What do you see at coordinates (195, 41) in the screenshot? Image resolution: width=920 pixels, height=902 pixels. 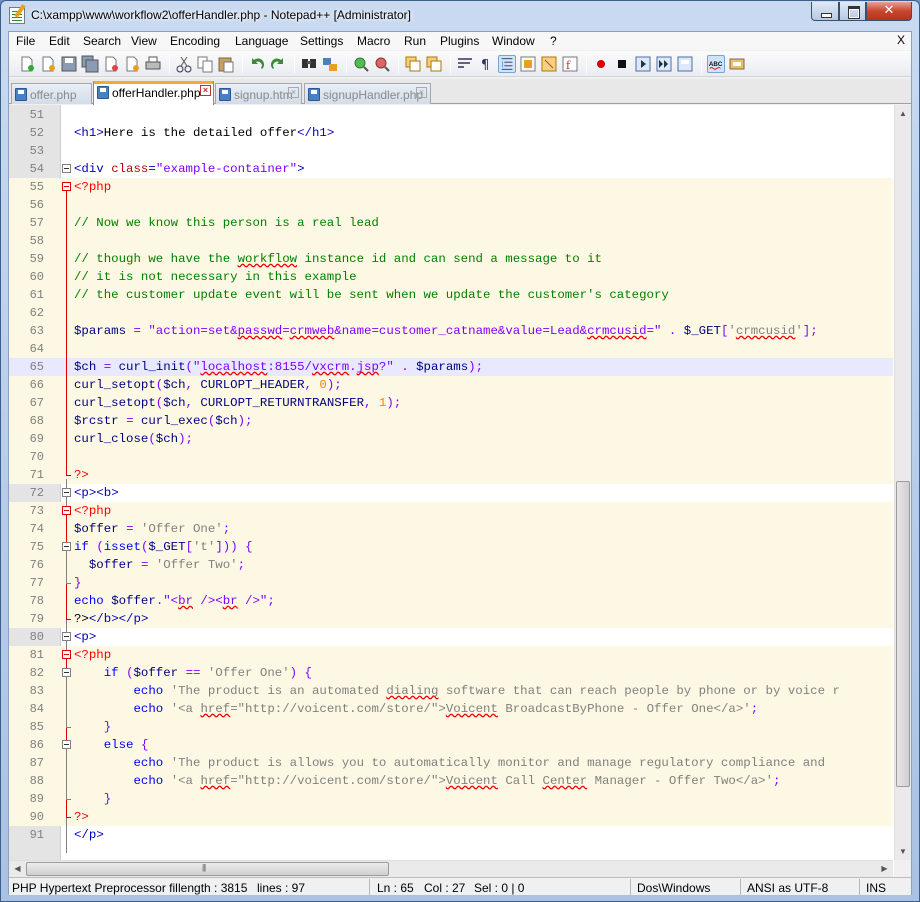 I see `menu-encoding: Encoding` at bounding box center [195, 41].